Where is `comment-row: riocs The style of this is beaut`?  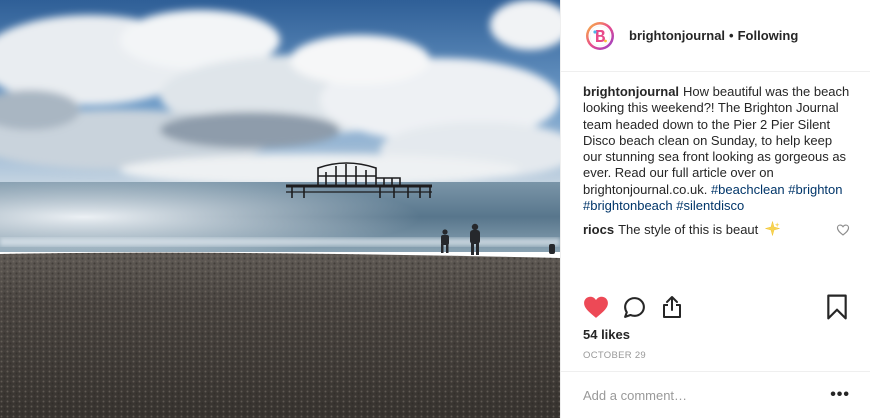 comment-row: riocs The style of this is beaut is located at coordinates (716, 230).